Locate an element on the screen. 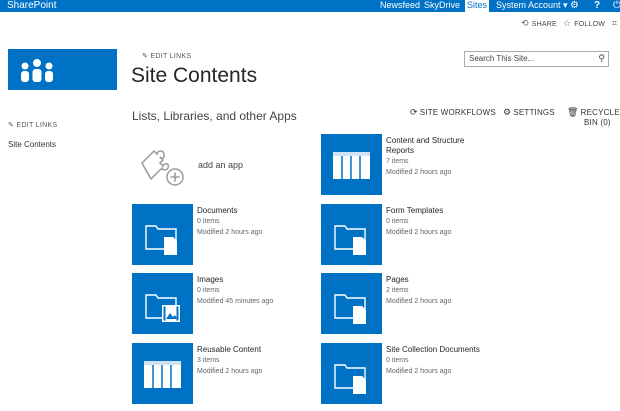 This screenshot has width=620, height=411. left-nav-site-contents: Site Contents is located at coordinates (32, 144).